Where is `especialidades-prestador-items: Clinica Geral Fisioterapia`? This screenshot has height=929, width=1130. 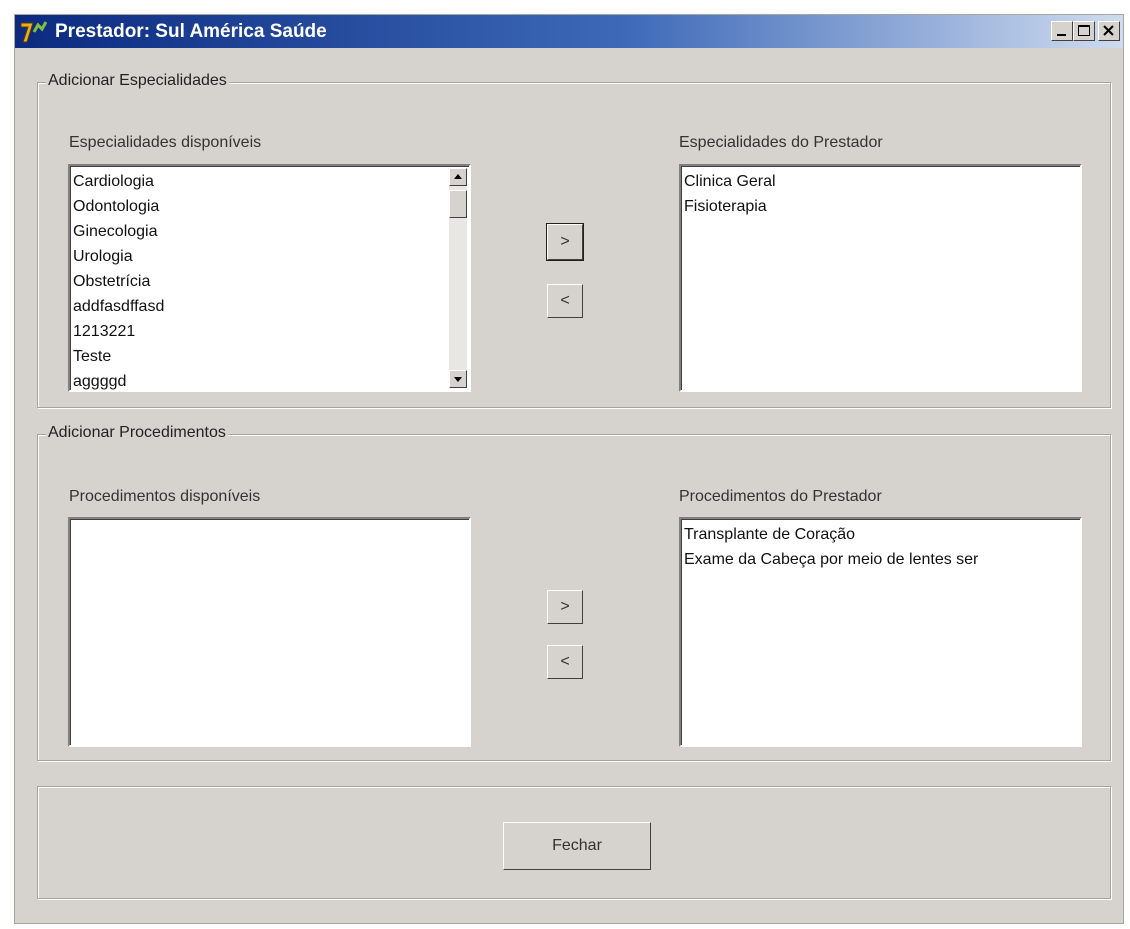
especialidades-prestador-items: Clinica Geral Fisioterapia is located at coordinates (881, 194).